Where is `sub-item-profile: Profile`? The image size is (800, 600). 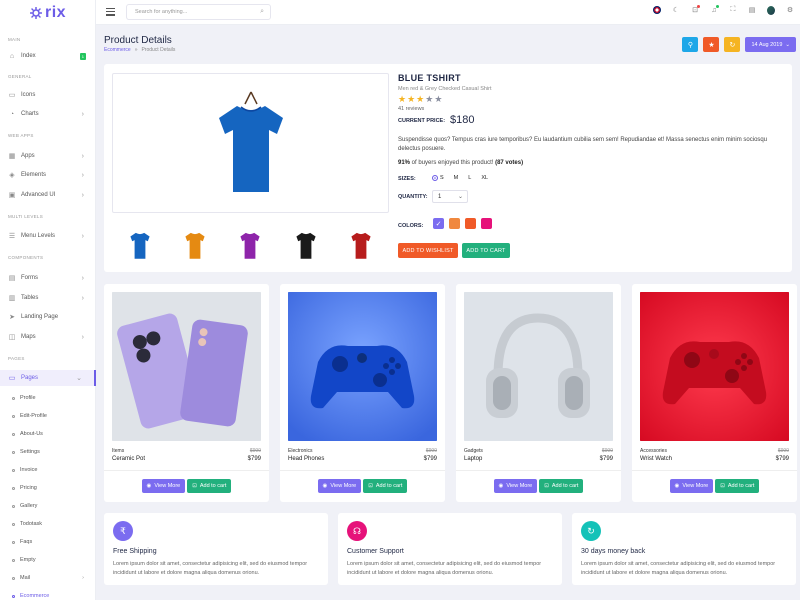
sub-item-profile: Profile is located at coordinates (48, 398).